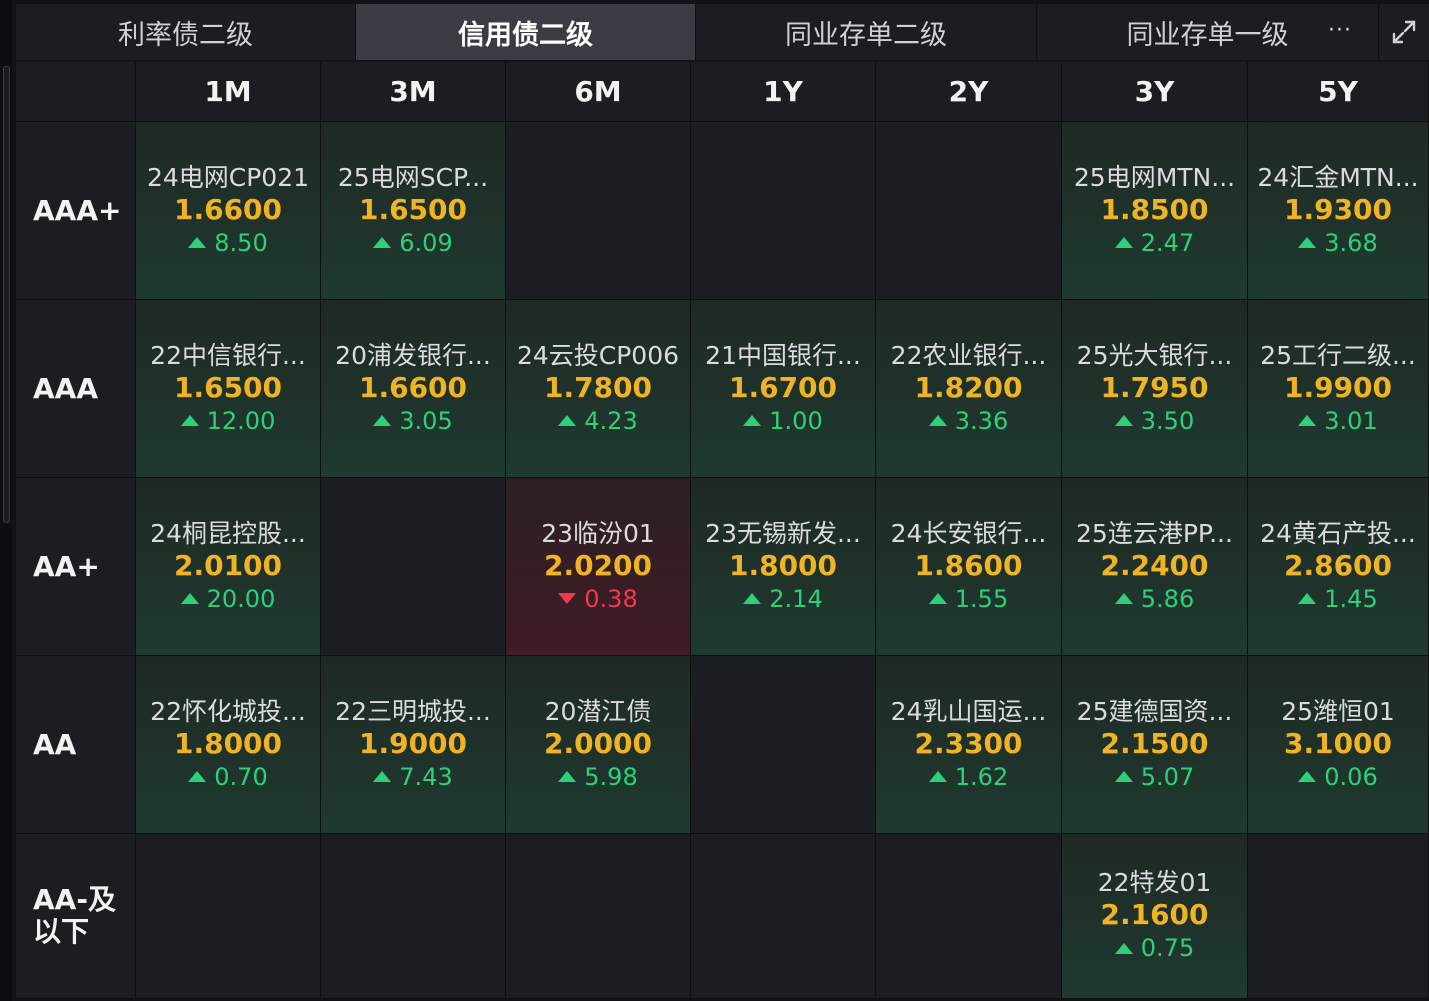 This screenshot has height=1001, width=1429. I want to click on bond-change: 5.07, so click(1154, 777).